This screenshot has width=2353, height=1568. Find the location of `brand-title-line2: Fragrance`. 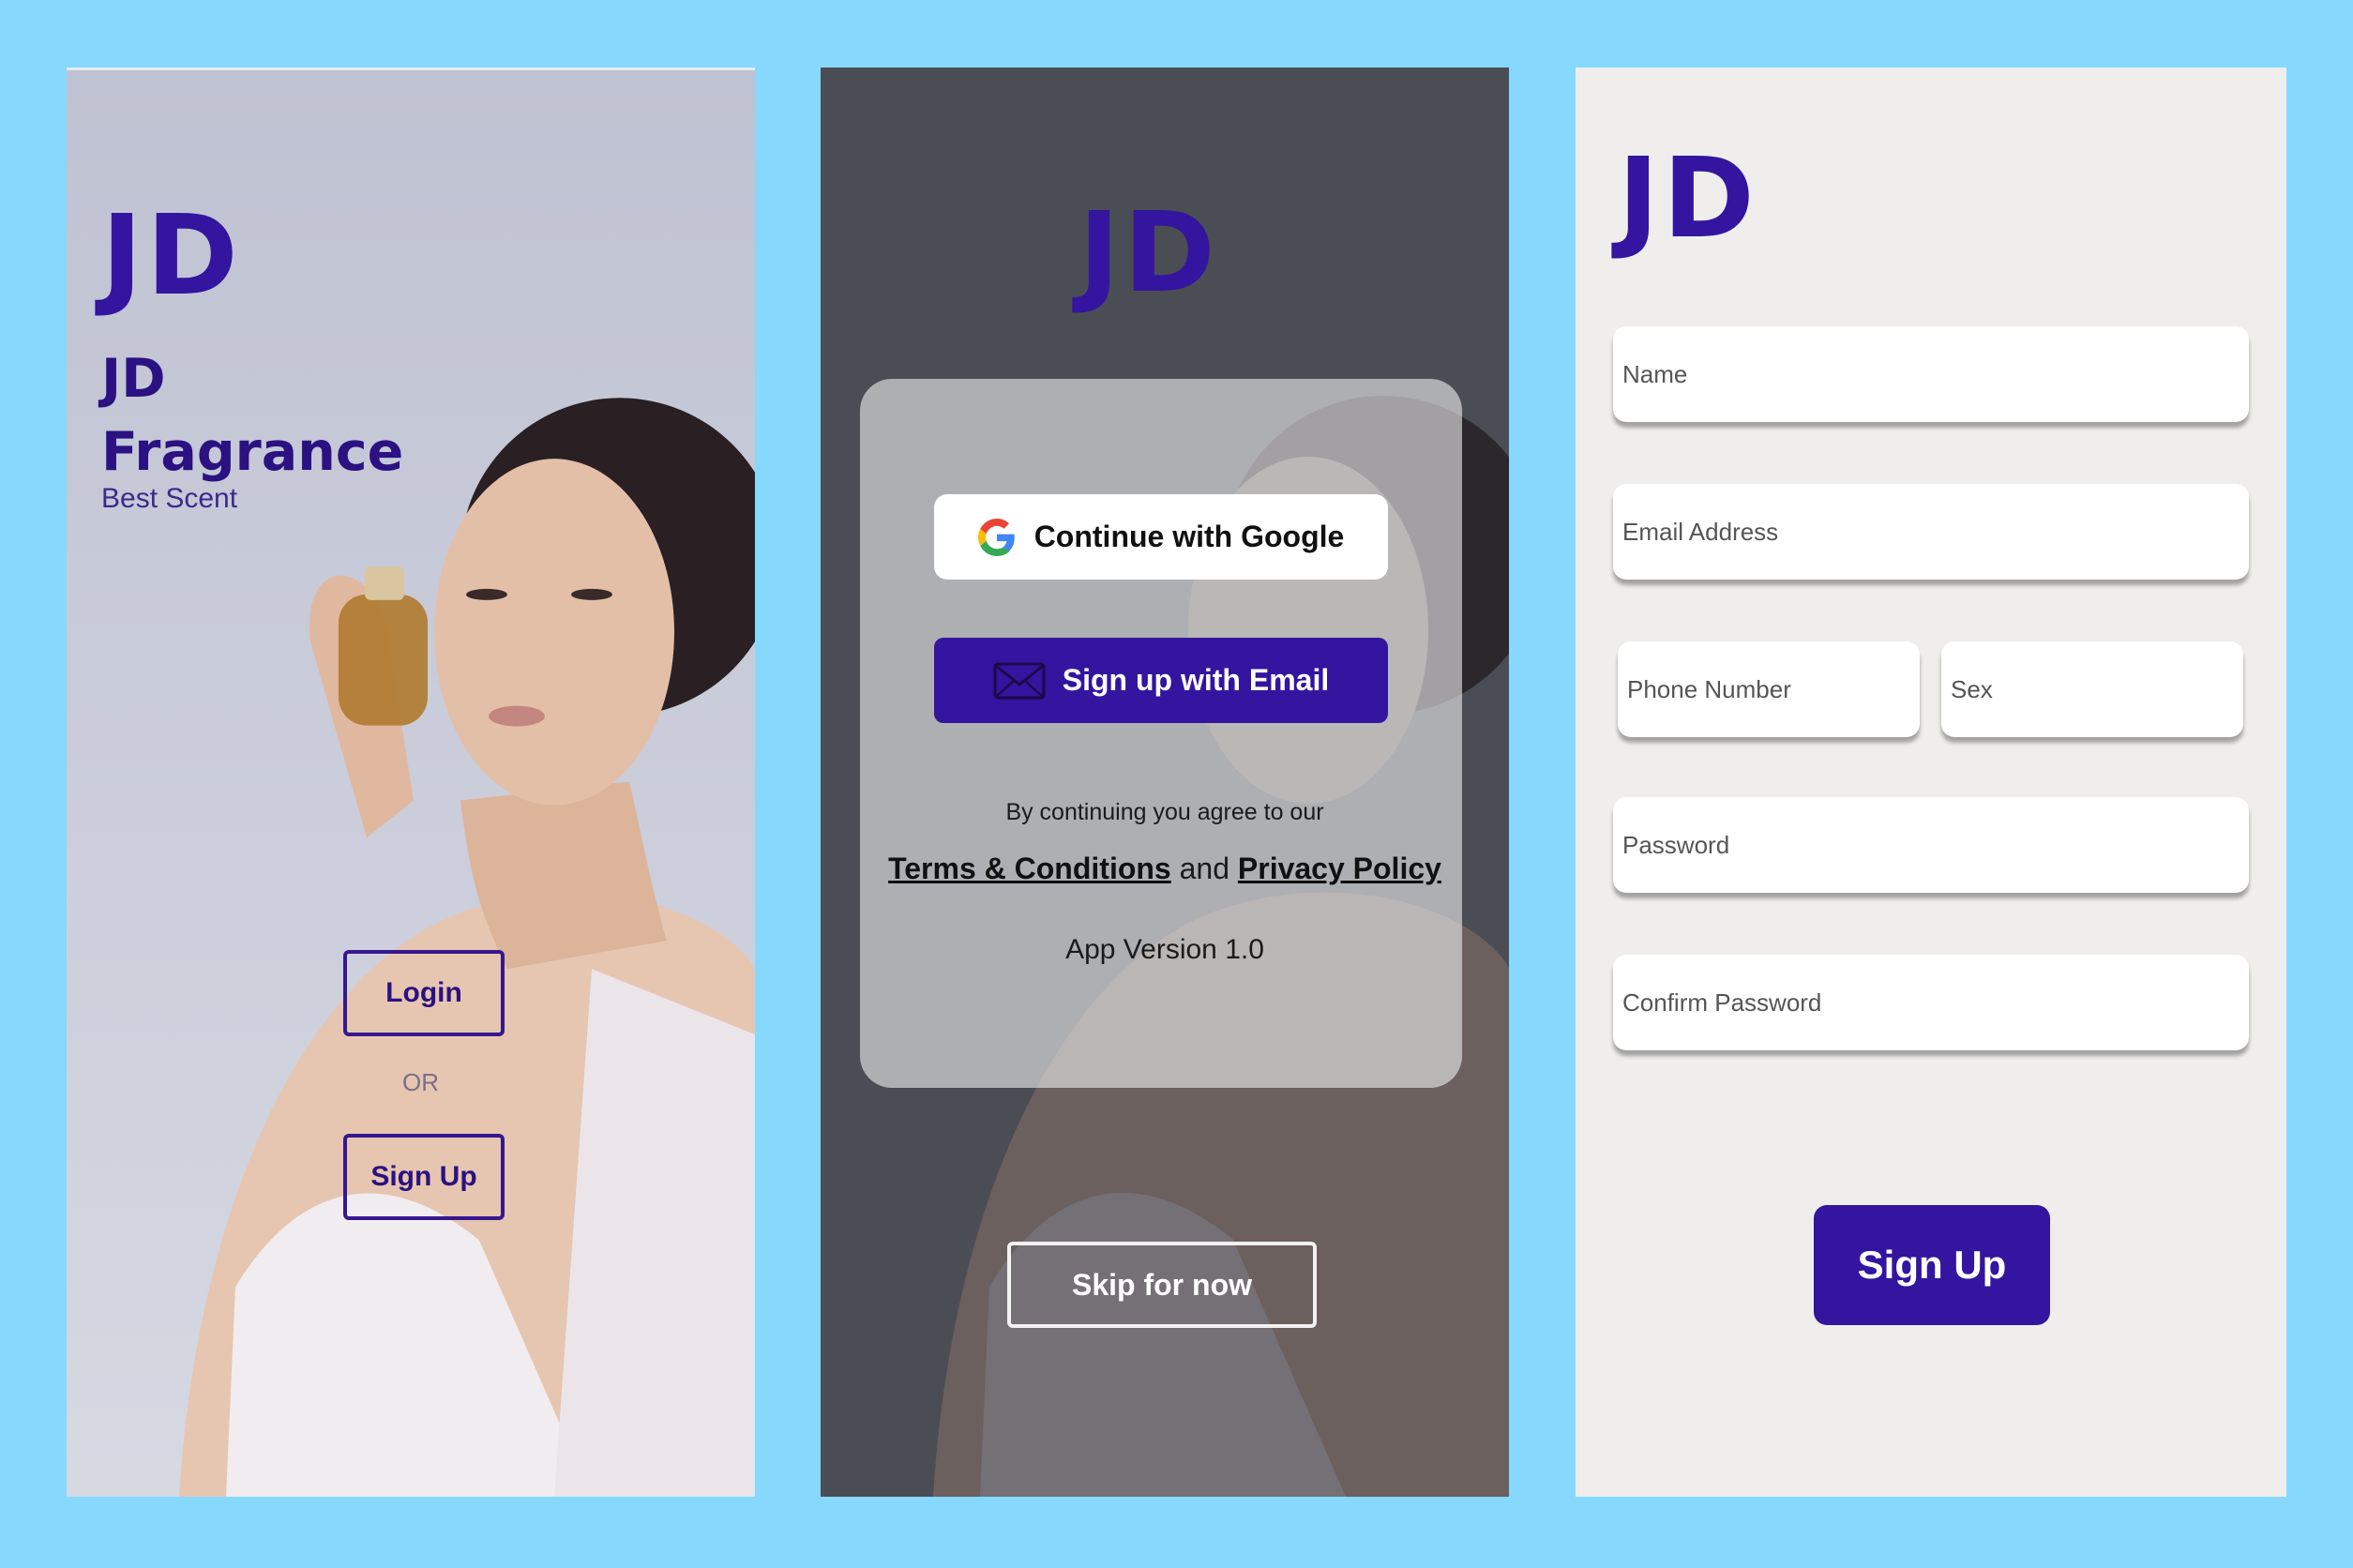

brand-title-line2: Fragrance is located at coordinates (252, 452).